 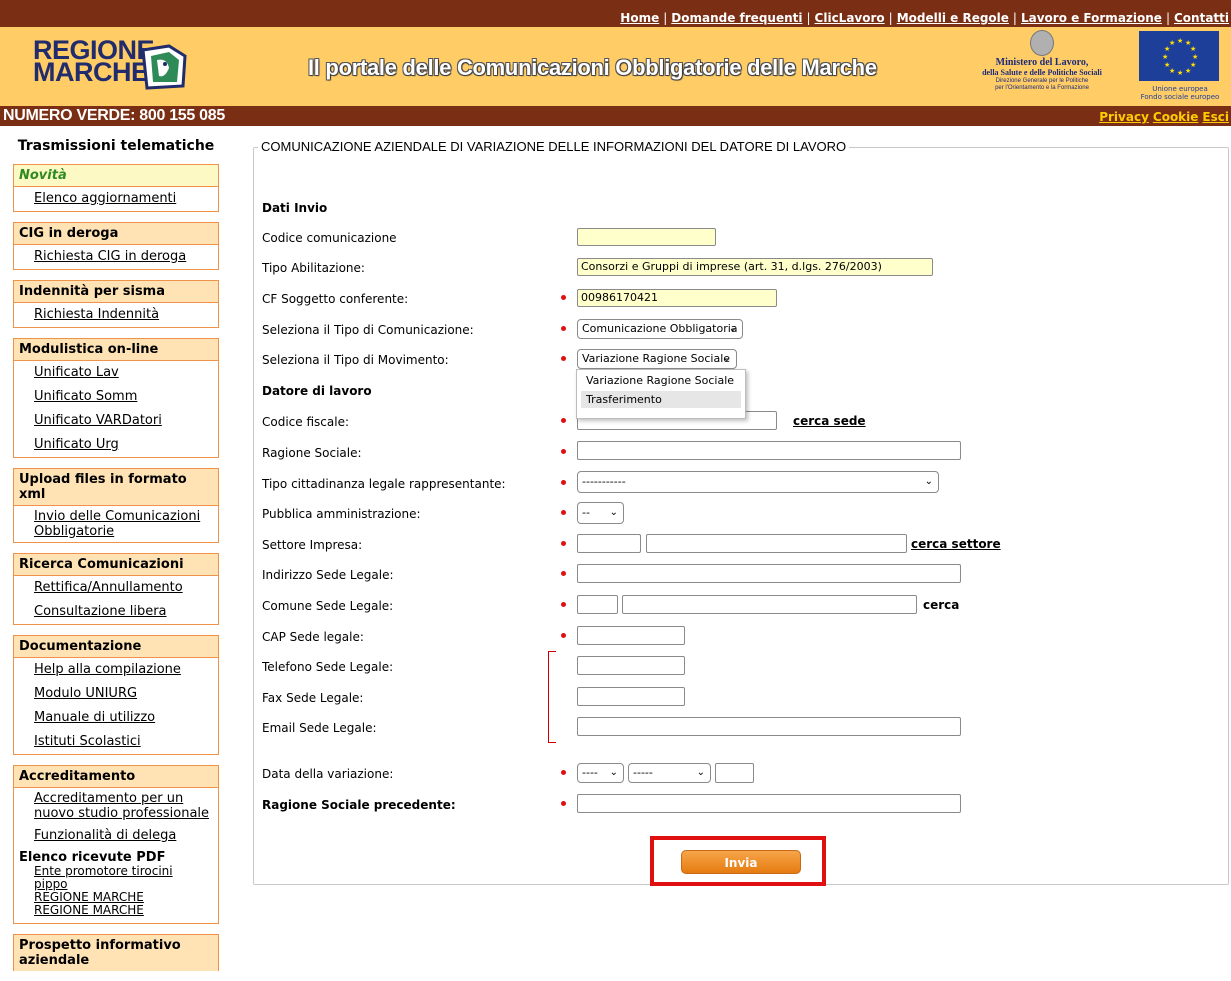 I want to click on sidebar-item-unificato-urg: Unificato Urg, so click(x=116, y=445).